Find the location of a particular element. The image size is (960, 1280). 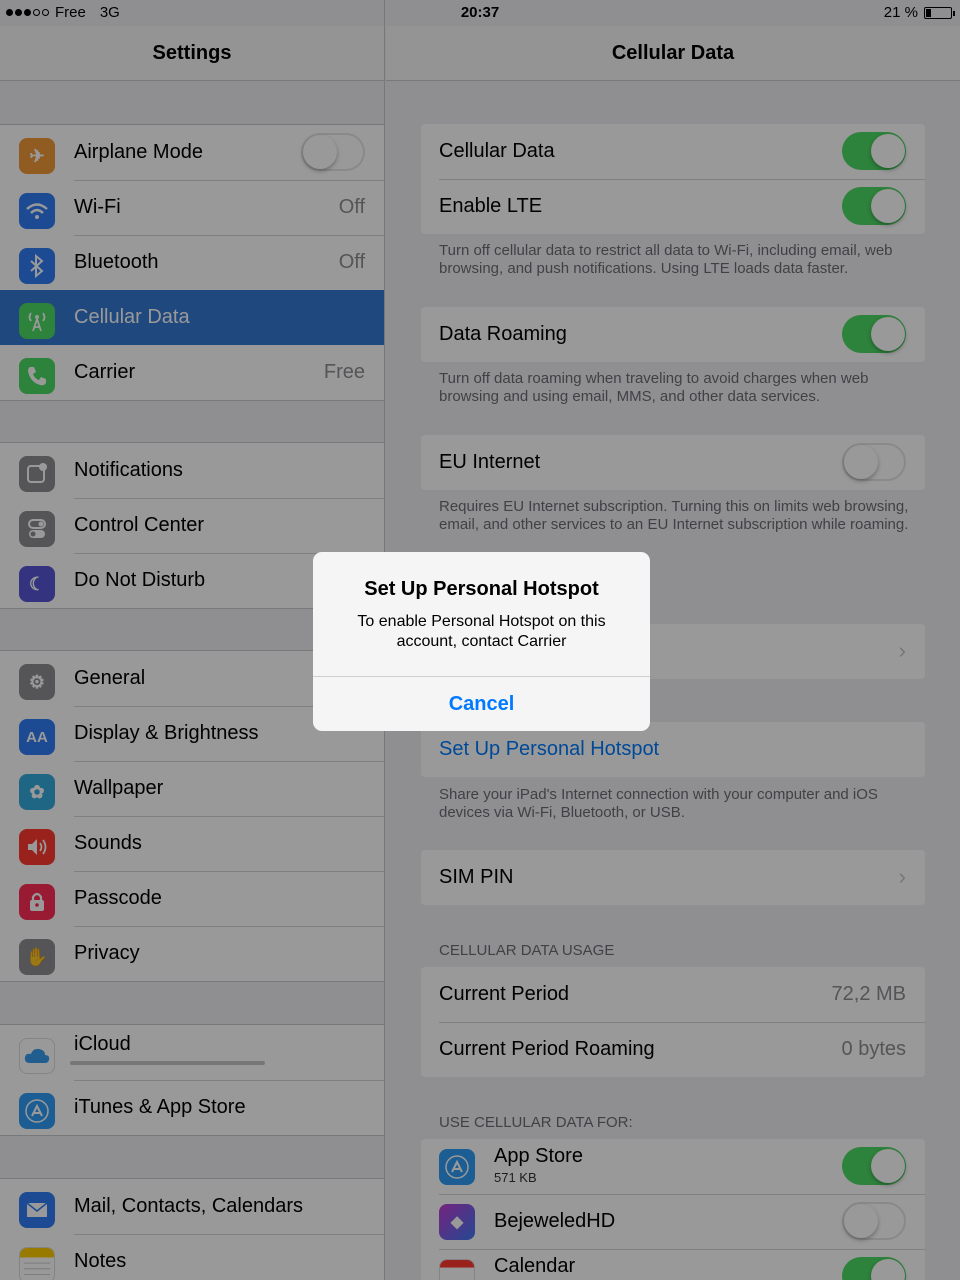

alert-title: Set Up Personal Hotspot is located at coordinates (481, 589).